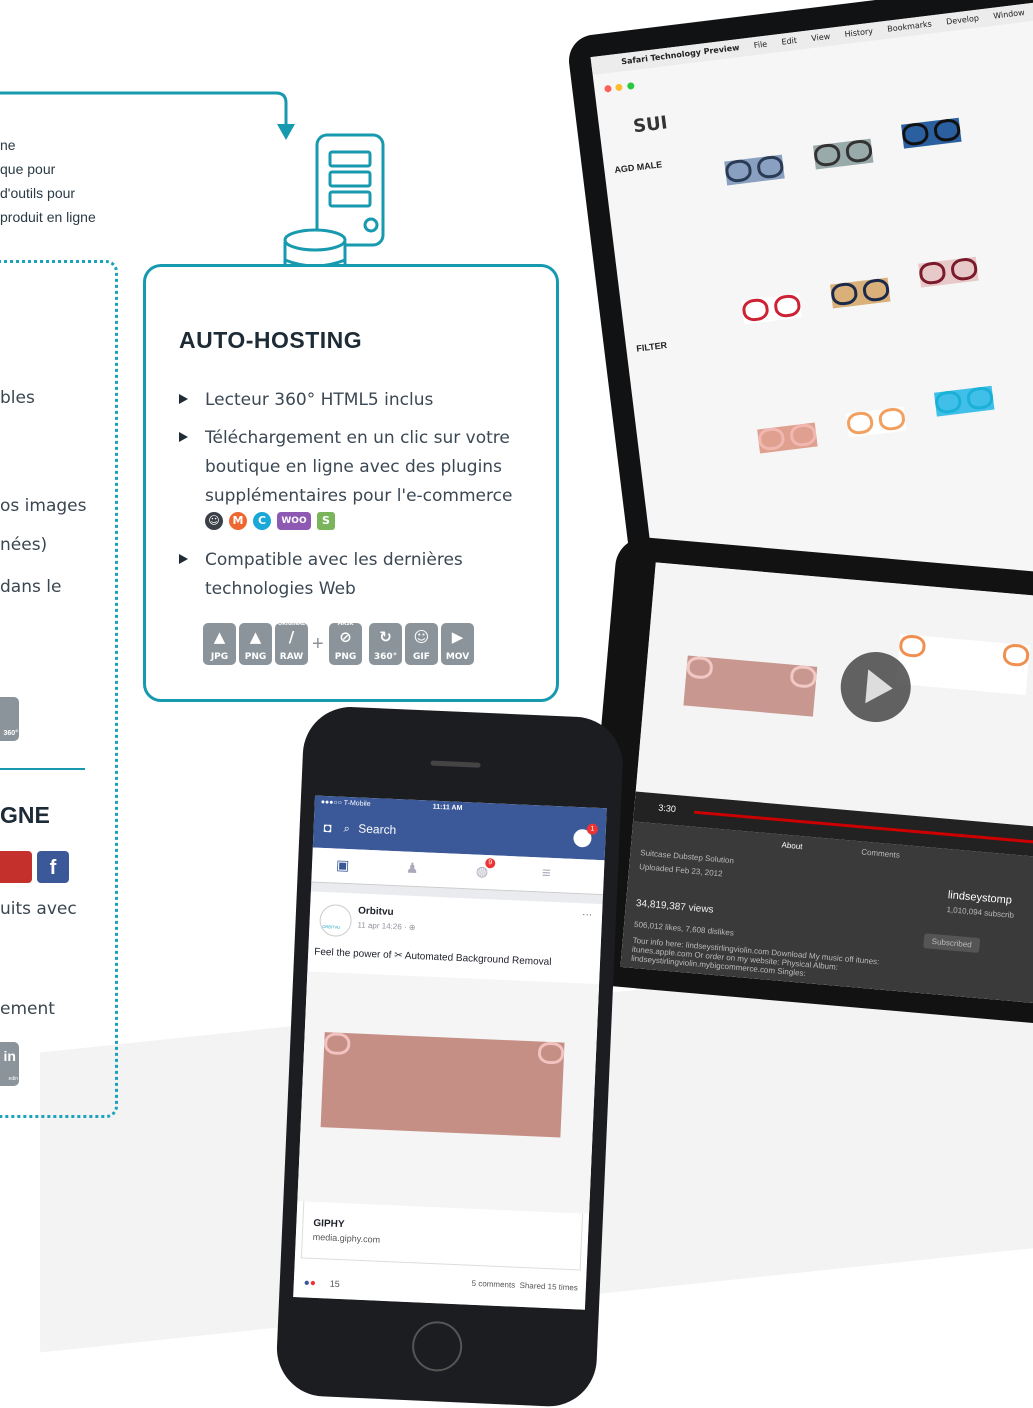  What do you see at coordinates (438, 833) in the screenshot?
I see `search-bar: ⌕ Search` at bounding box center [438, 833].